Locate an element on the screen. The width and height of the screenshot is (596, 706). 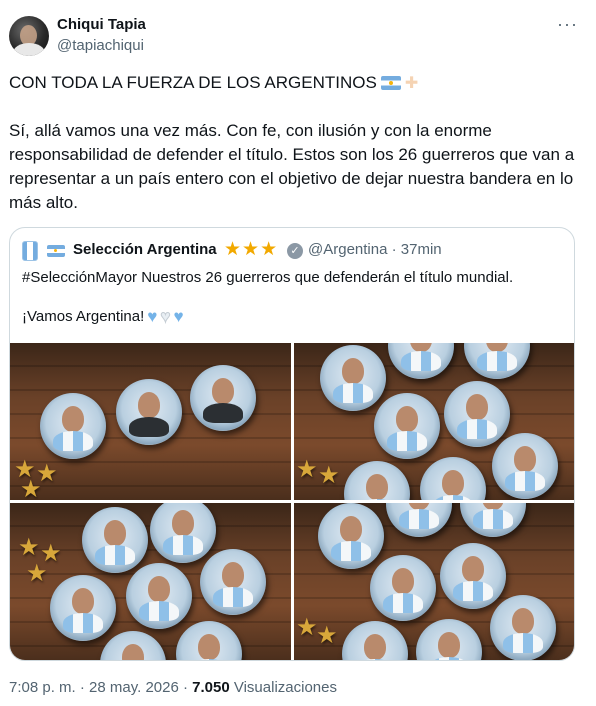
quoted-text-line2: ¡Vamos Argentina! ♥ ♥ ♥ is located at coordinates (103, 316).